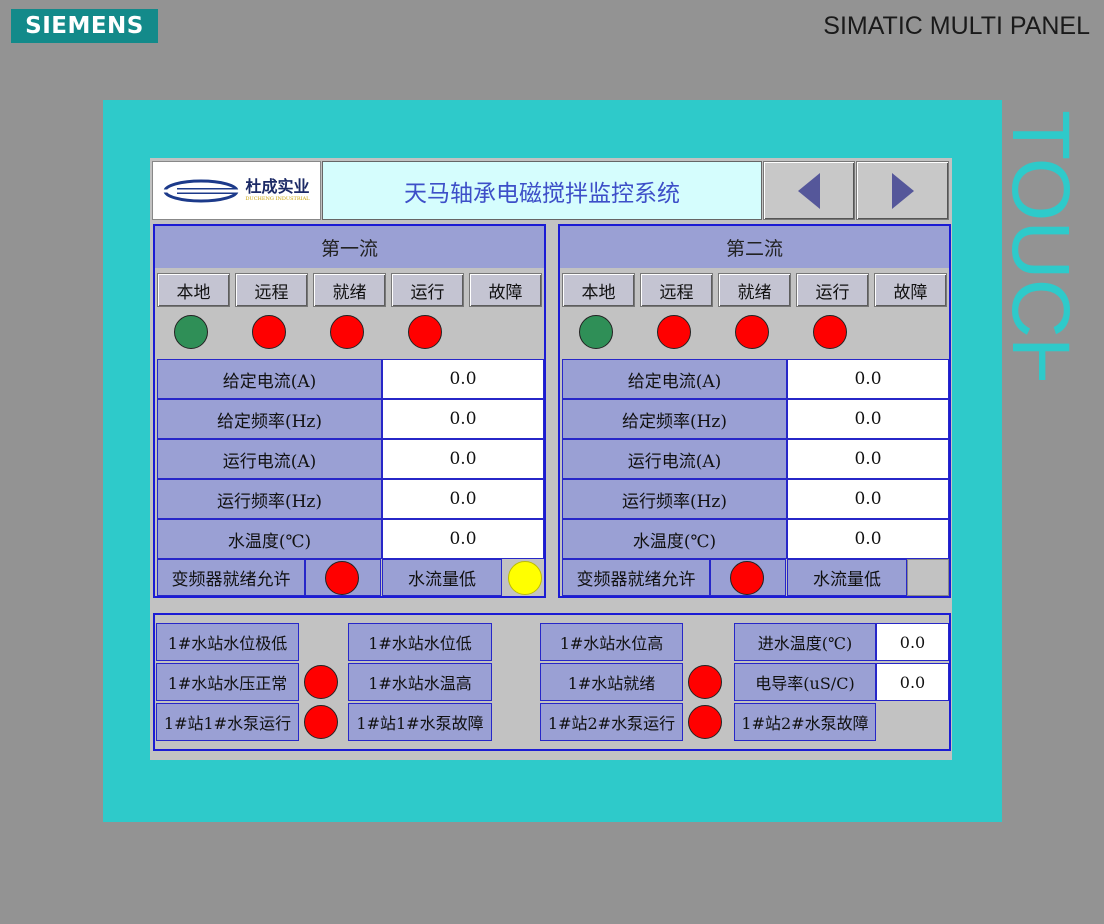 The height and width of the screenshot is (924, 1104). I want to click on stream2-title: 第二流, so click(754, 247).